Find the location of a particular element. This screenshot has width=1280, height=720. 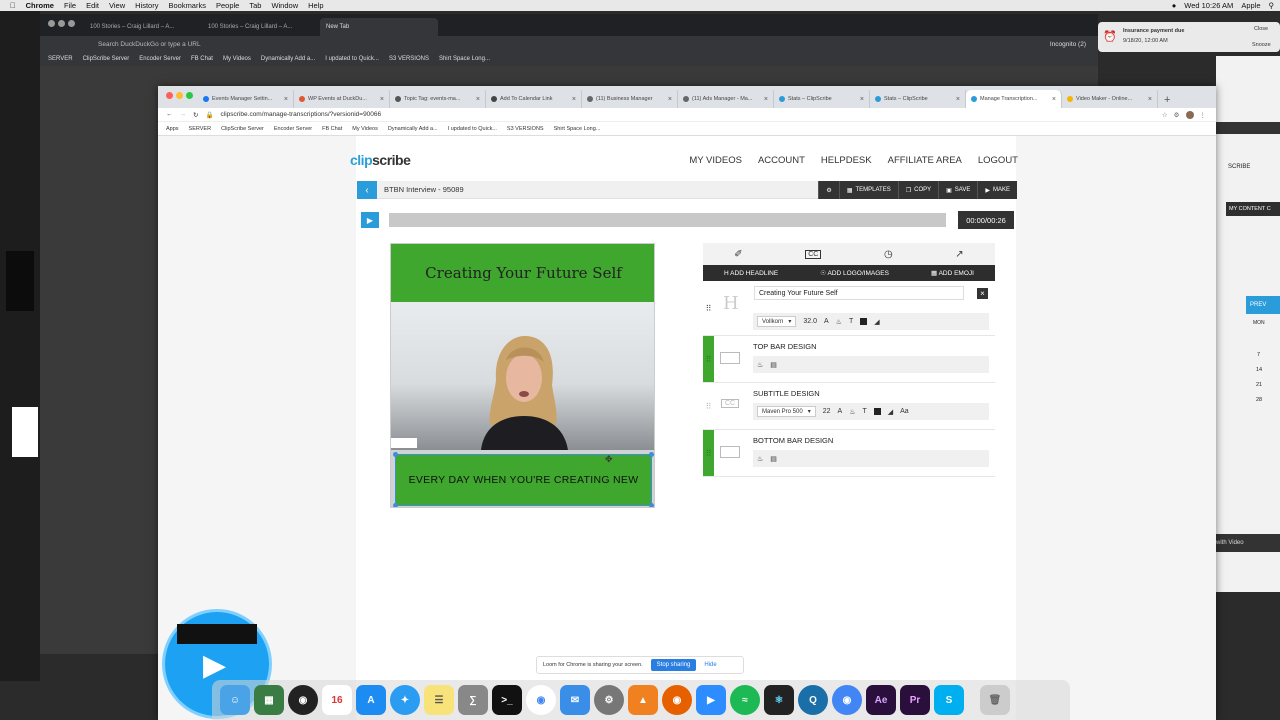

bookmark: My Videos is located at coordinates (365, 129).